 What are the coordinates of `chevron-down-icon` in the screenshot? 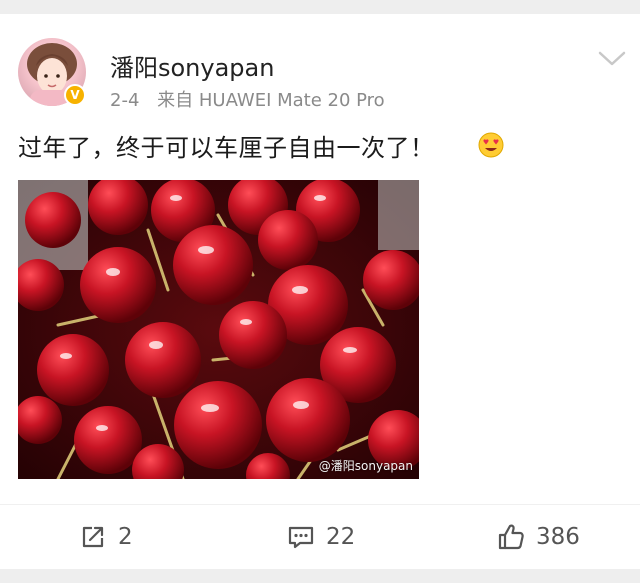 It's located at (612, 59).